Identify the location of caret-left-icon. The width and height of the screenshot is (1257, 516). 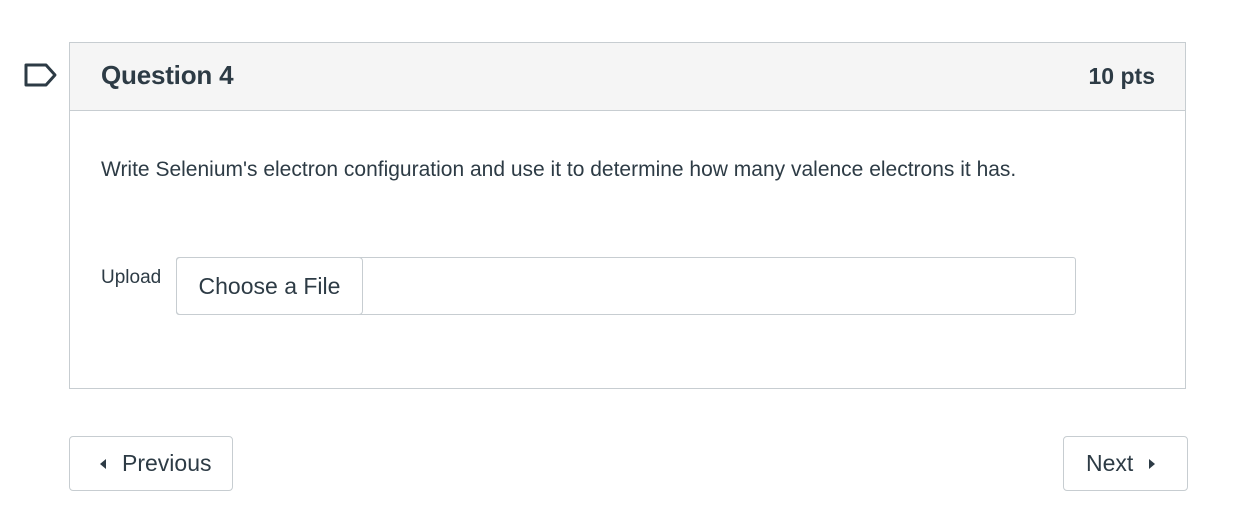
(103, 463).